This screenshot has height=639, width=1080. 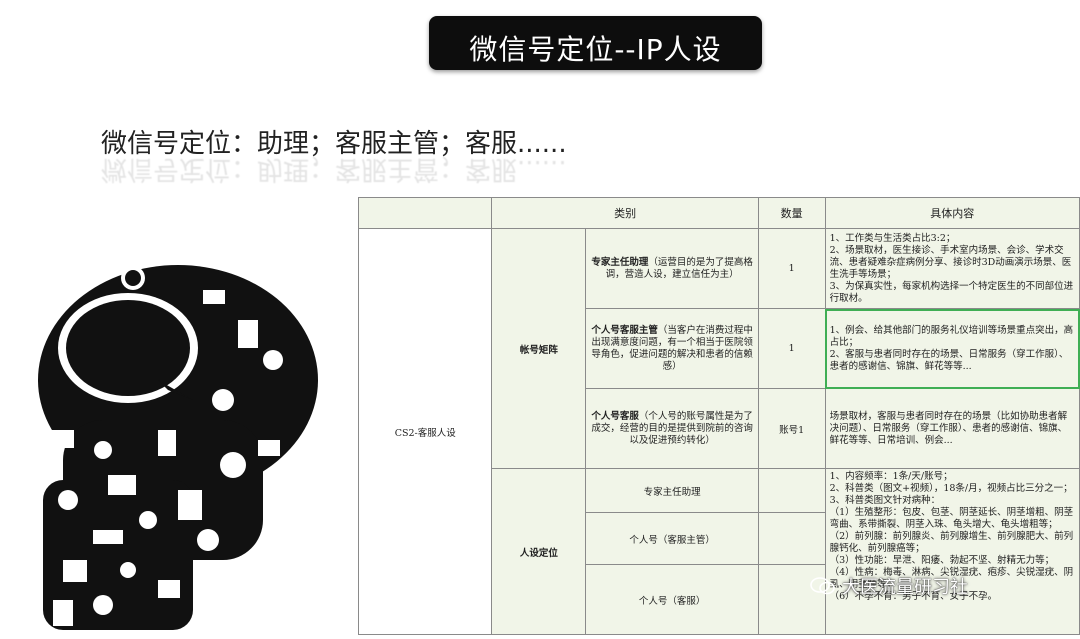 I want to click on header-blank, so click(x=425, y=213).